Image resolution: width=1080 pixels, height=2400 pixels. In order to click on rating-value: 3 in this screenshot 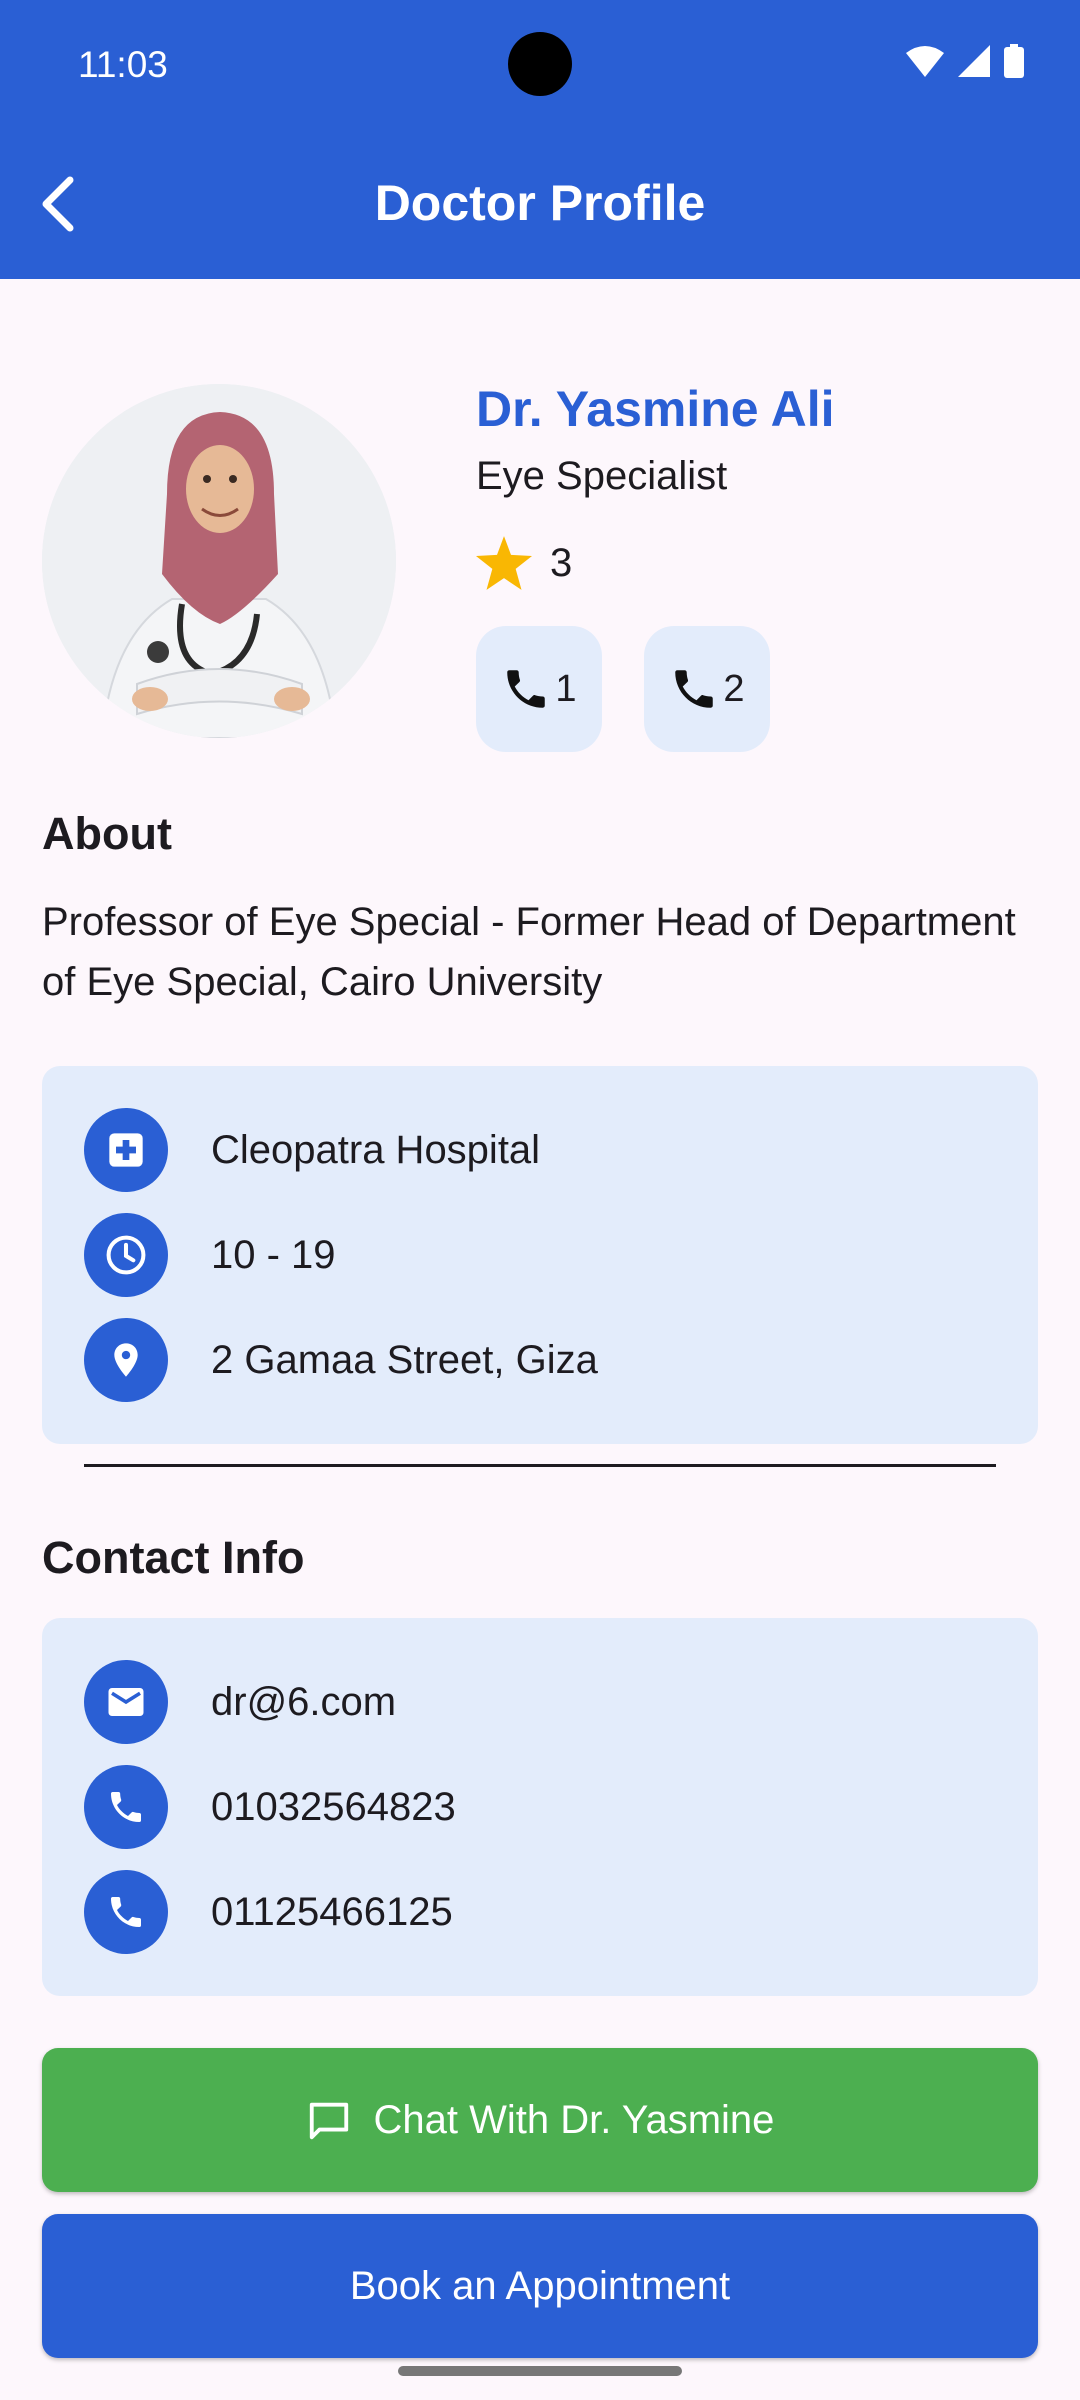, I will do `click(561, 562)`.